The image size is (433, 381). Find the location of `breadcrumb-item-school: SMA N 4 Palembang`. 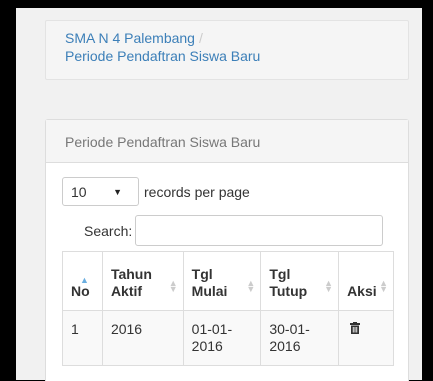

breadcrumb-item-school: SMA N 4 Palembang is located at coordinates (130, 38).